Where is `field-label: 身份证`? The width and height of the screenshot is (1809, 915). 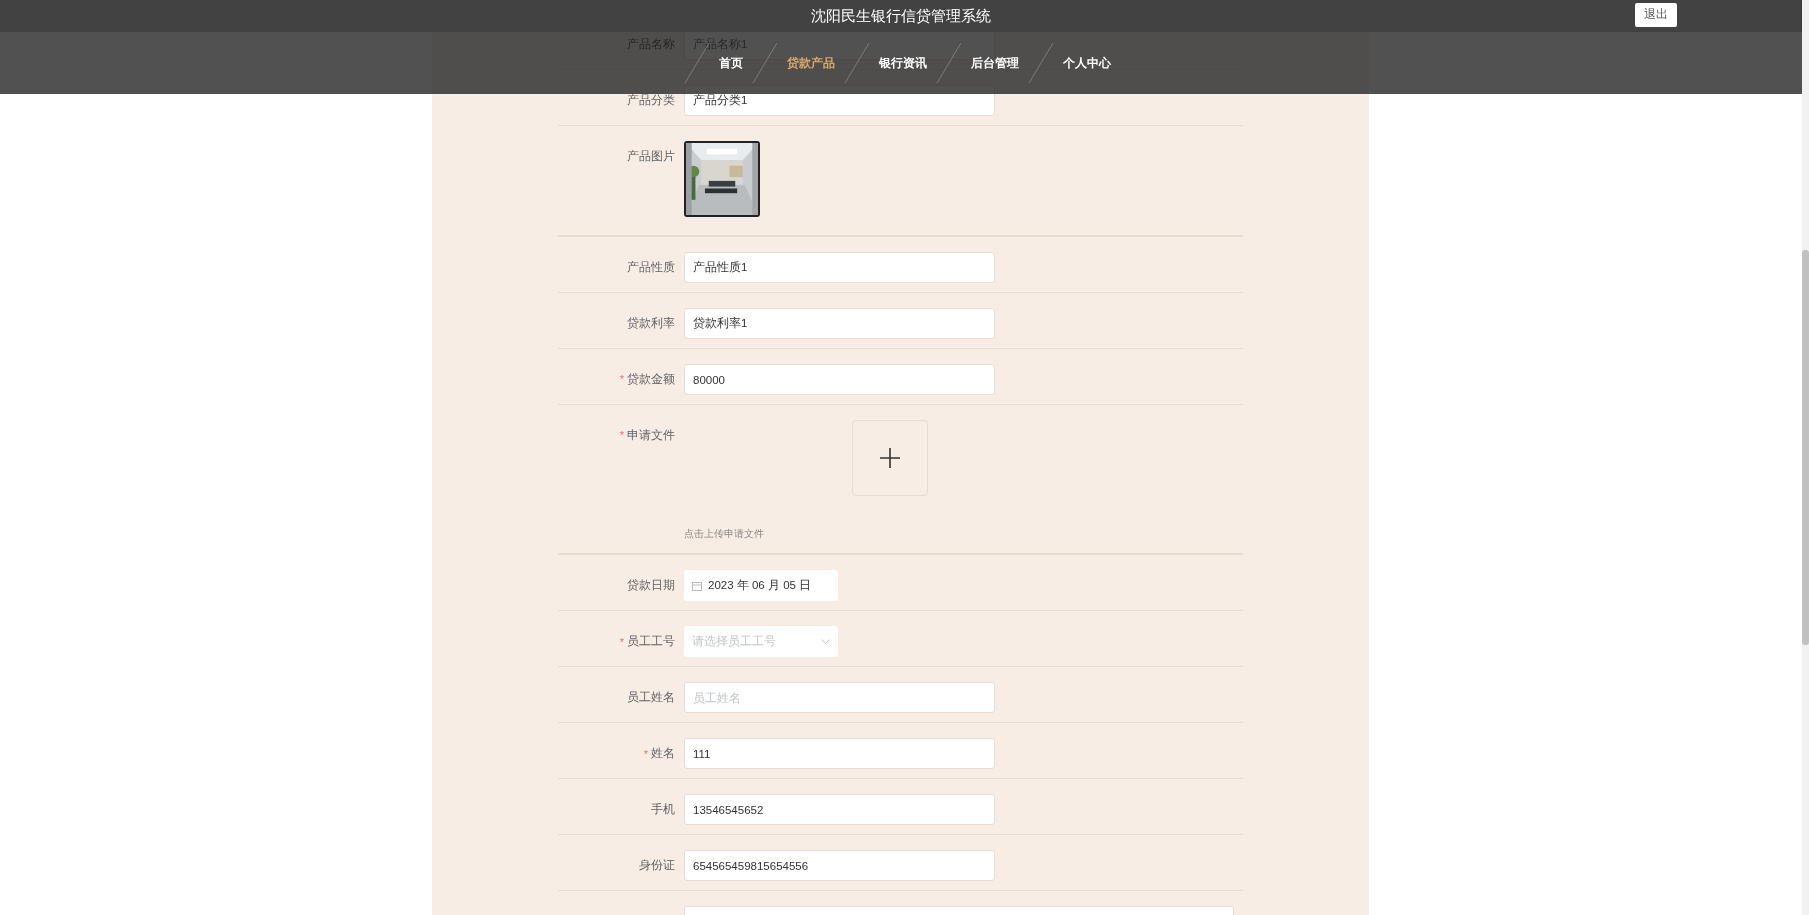 field-label: 身份证 is located at coordinates (657, 866).